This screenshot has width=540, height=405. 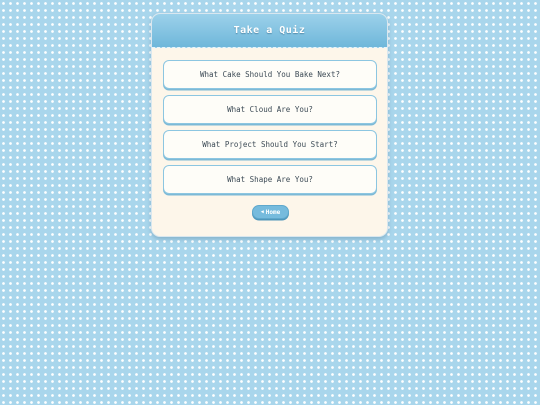 I want to click on quiz-button-shape: What Shape Are You?, so click(x=270, y=179).